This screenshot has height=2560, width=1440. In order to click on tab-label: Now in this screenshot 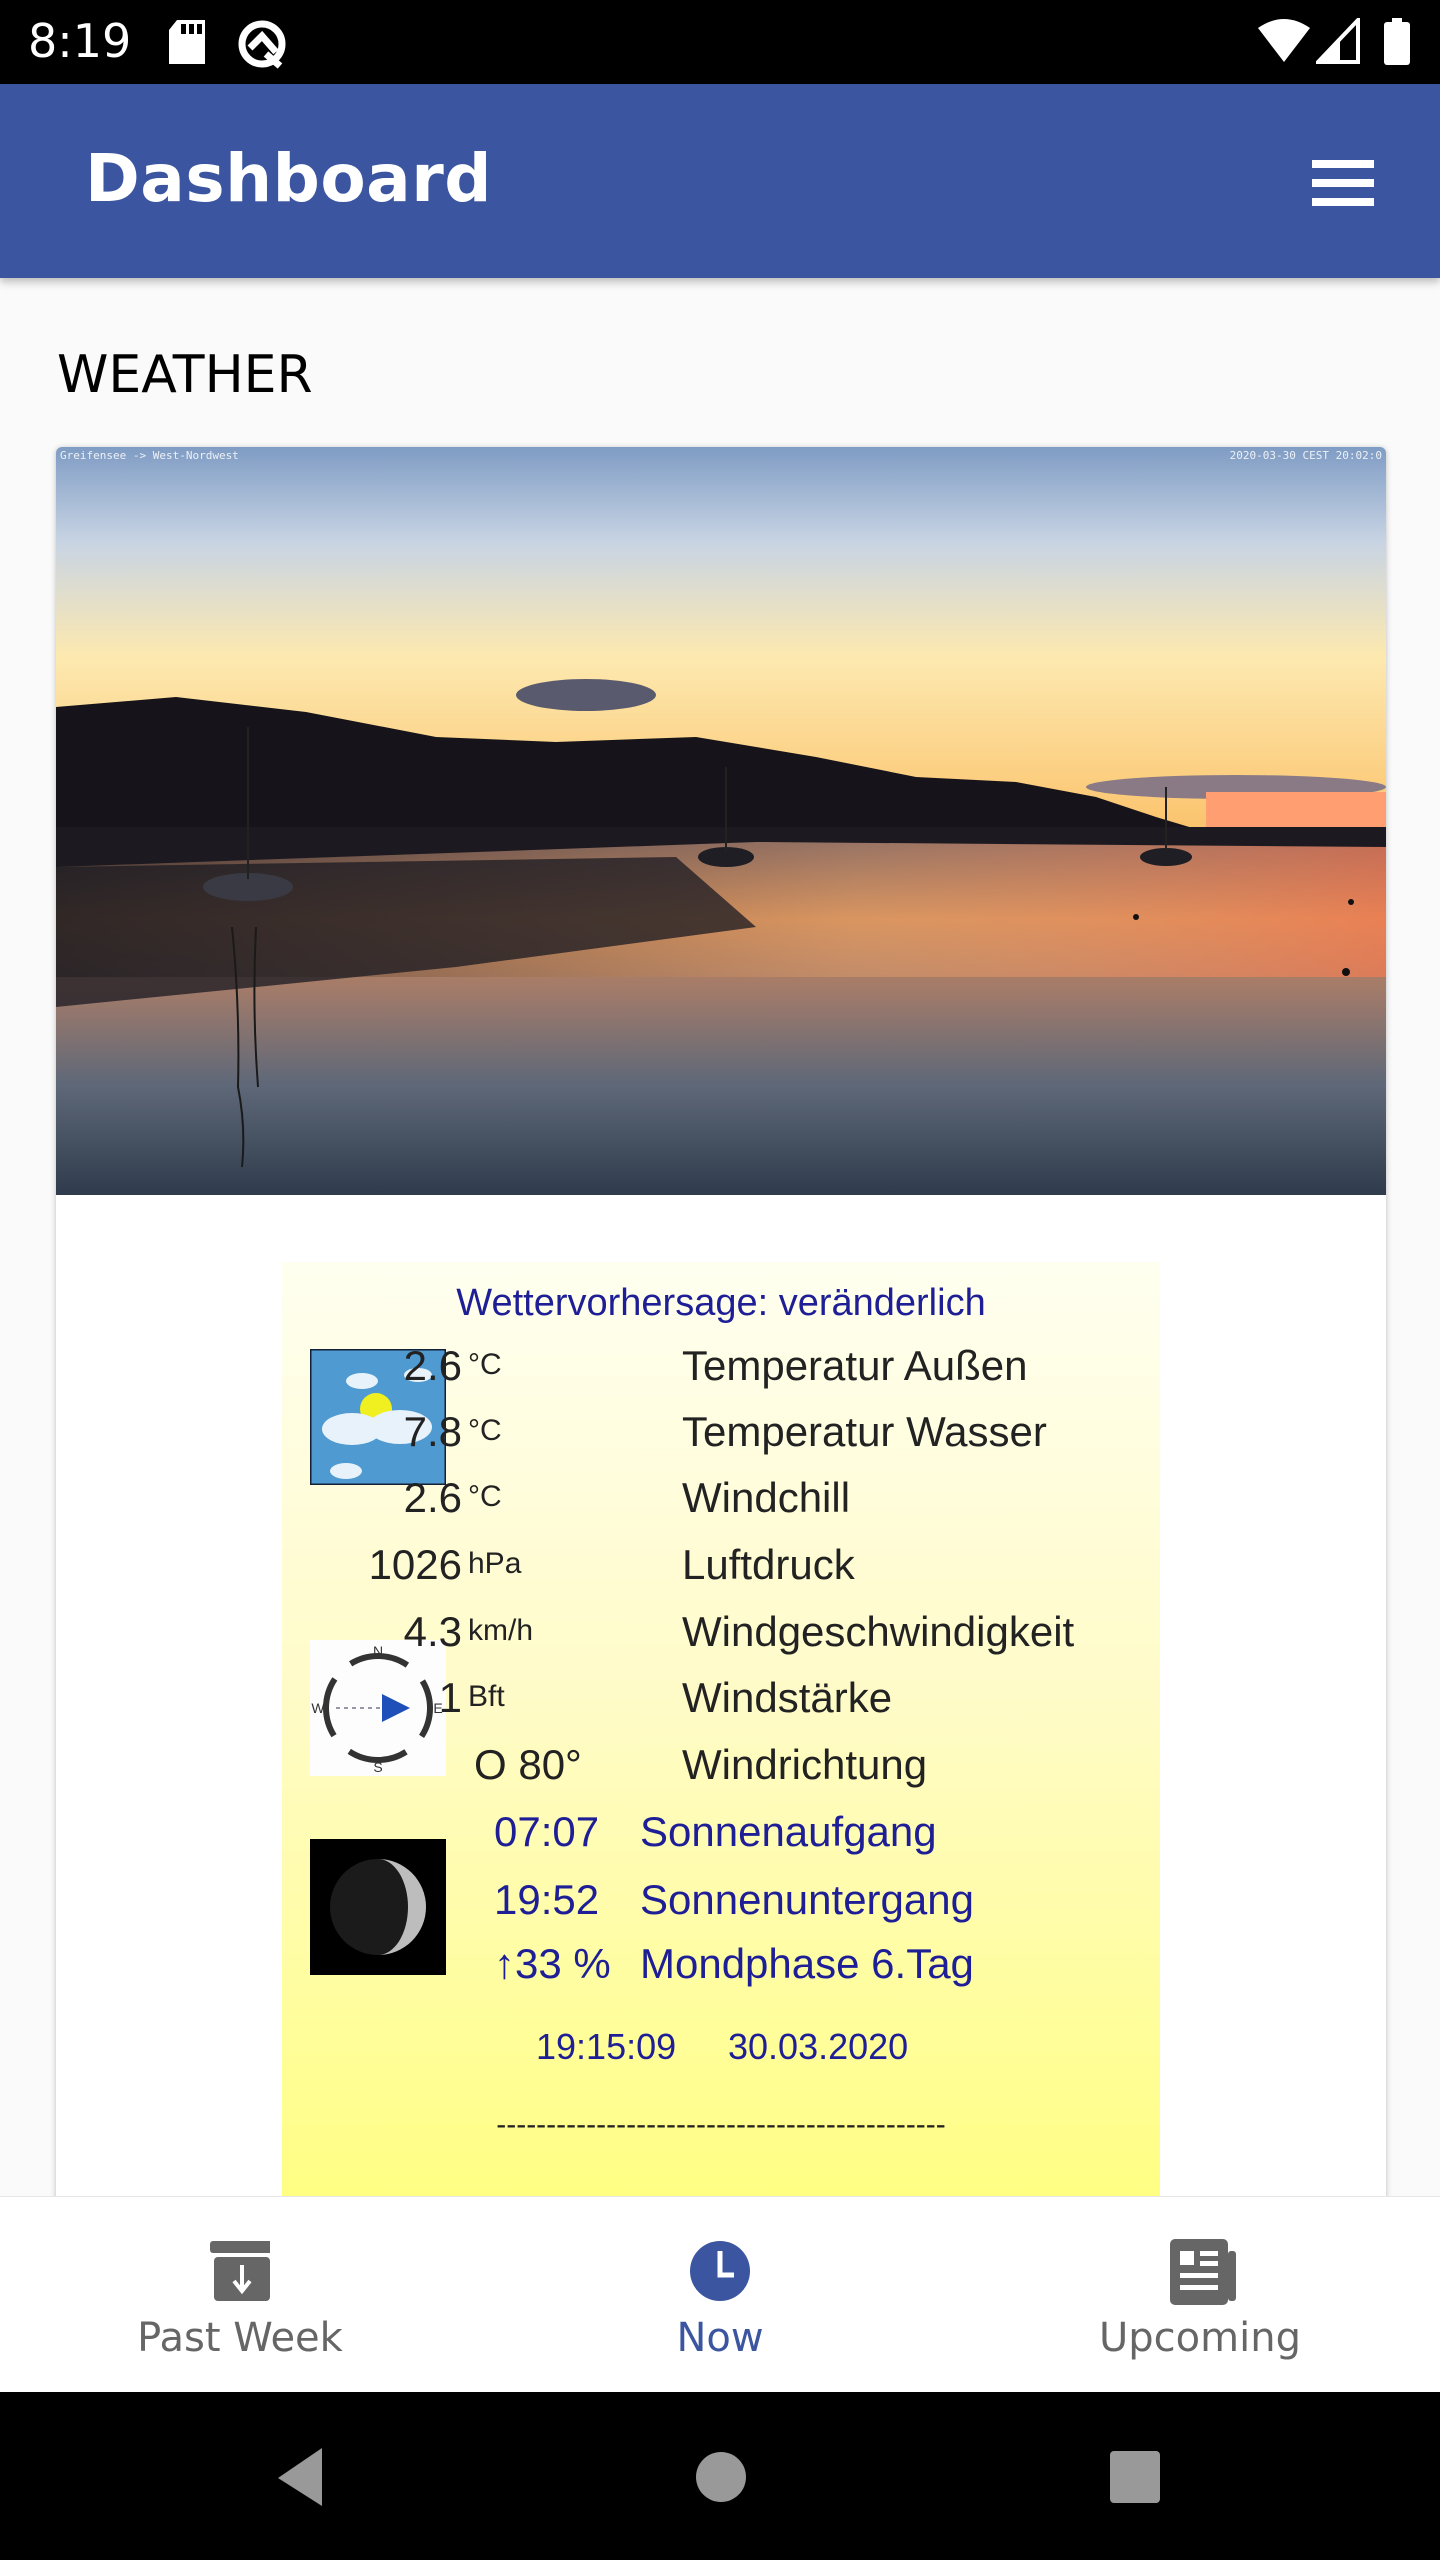, I will do `click(720, 2338)`.